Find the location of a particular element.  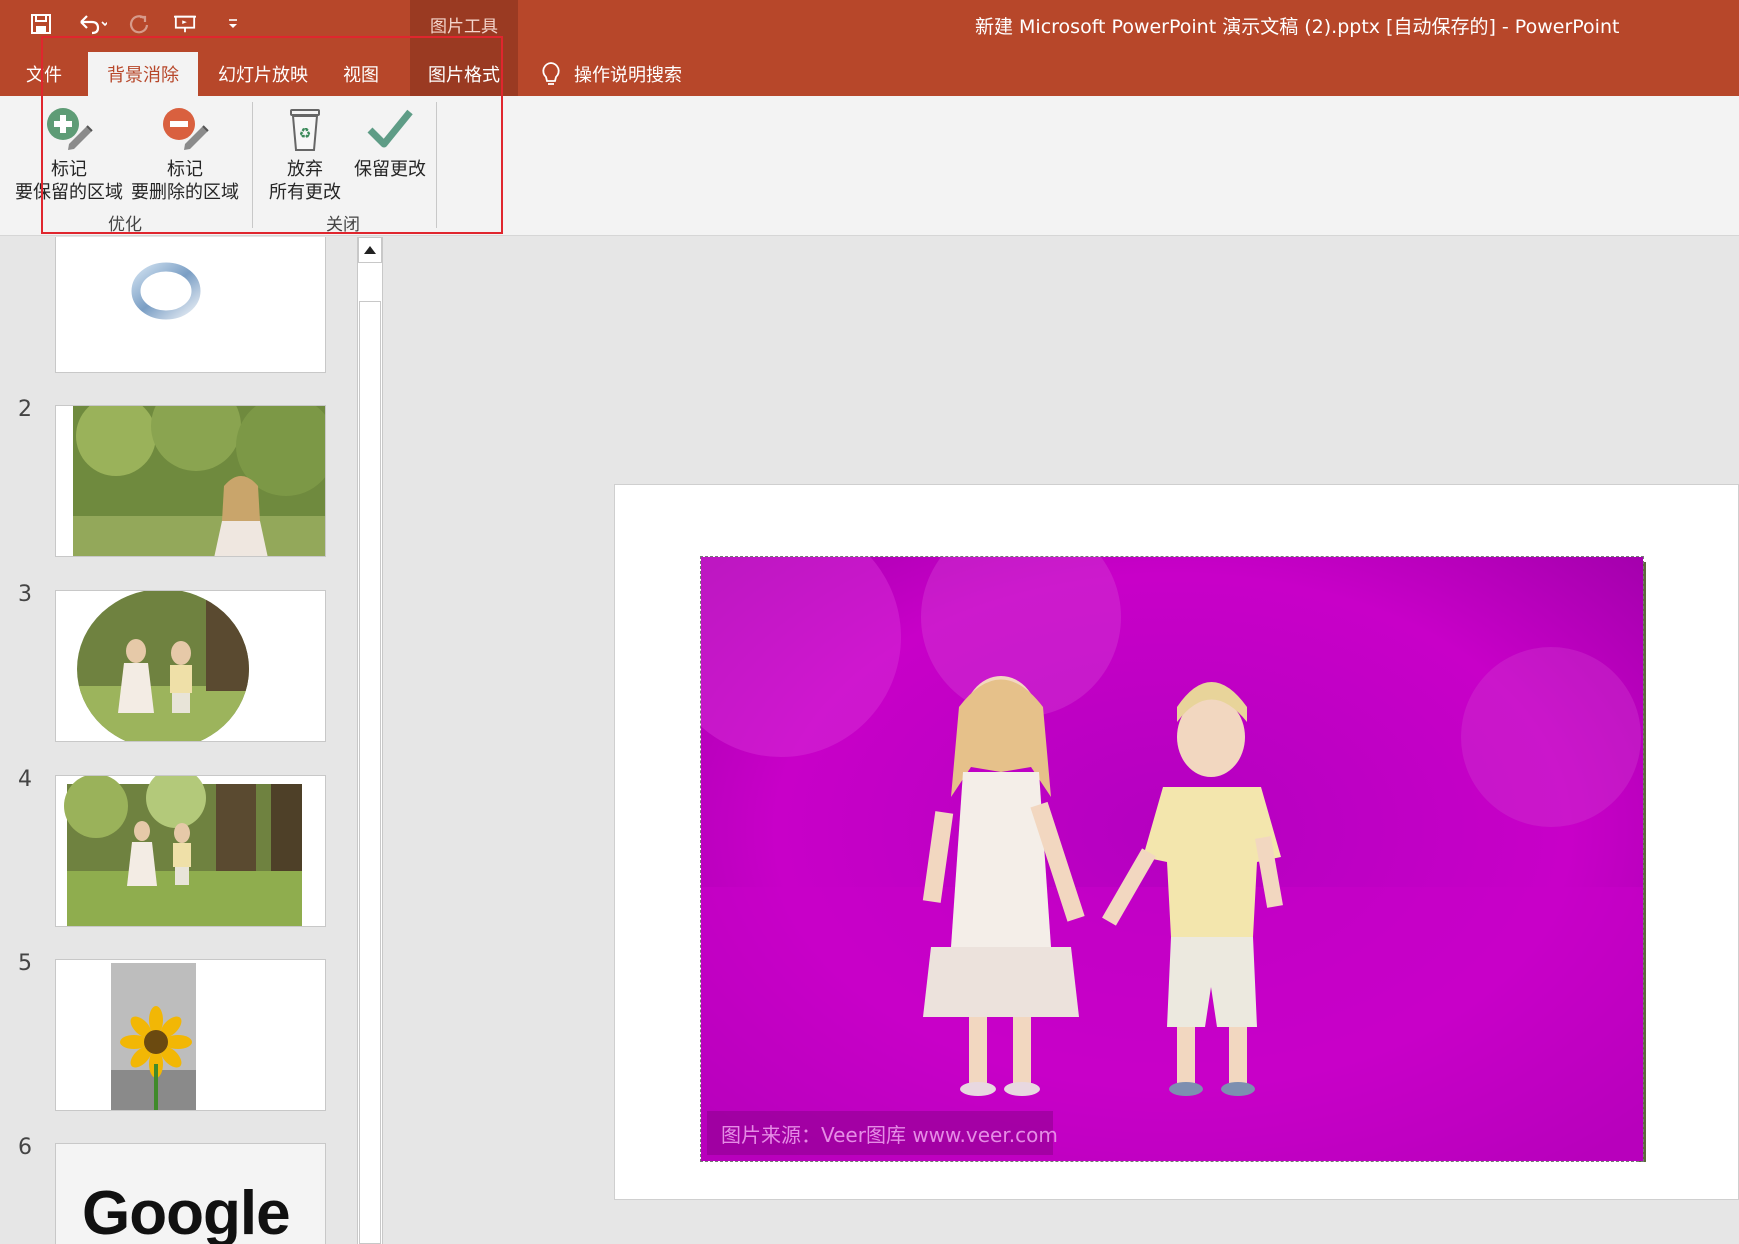

arrow-up-icon is located at coordinates (370, 250).